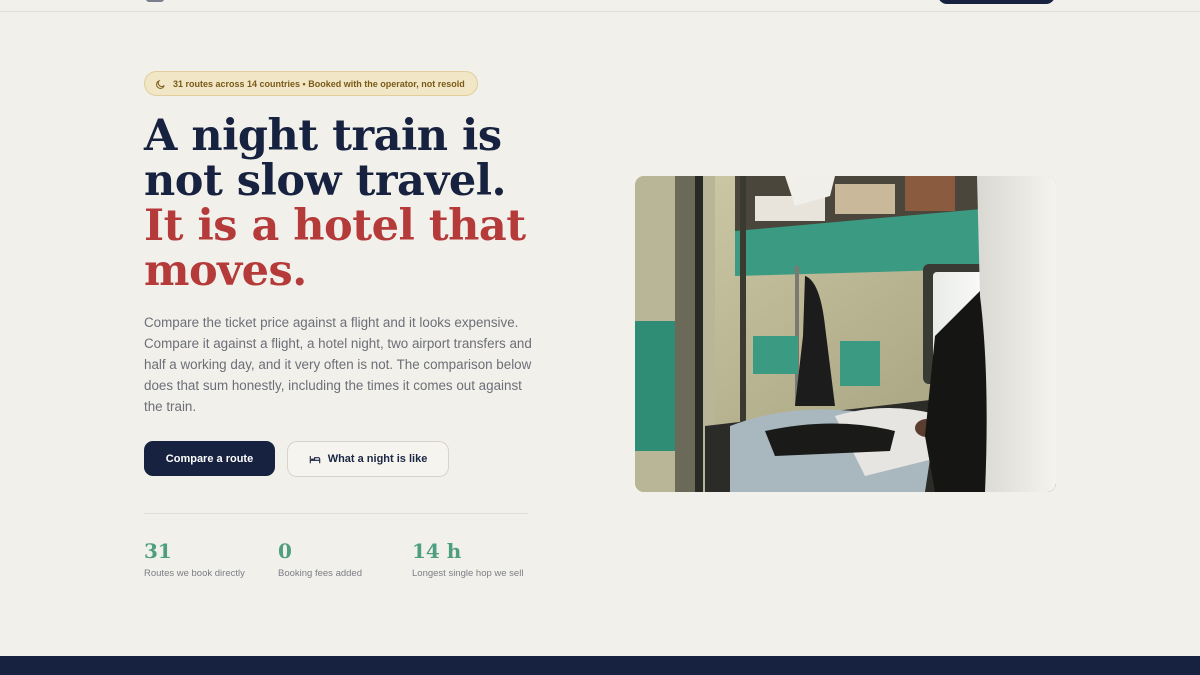 This screenshot has width=1200, height=675. Describe the element at coordinates (320, 573) in the screenshot. I see `stat-fees-label: Booking fees added` at that location.